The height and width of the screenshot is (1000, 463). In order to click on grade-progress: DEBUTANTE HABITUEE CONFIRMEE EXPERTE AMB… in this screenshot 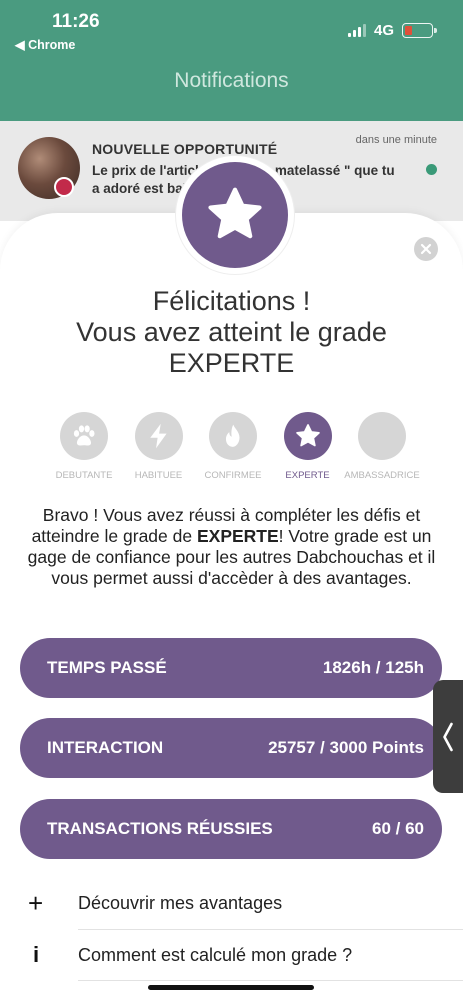, I will do `click(234, 446)`.